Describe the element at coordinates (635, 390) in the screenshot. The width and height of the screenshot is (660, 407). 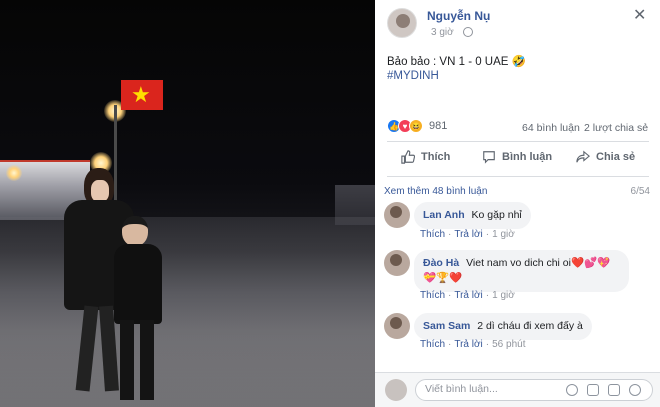
I see `sticker-icon` at that location.